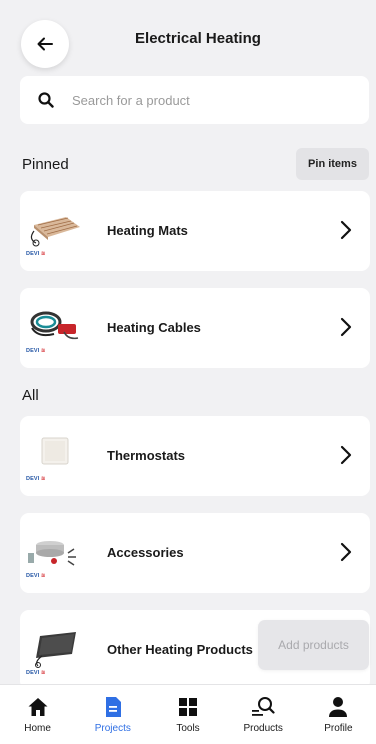 The height and width of the screenshot is (744, 376). Describe the element at coordinates (195, 553) in the screenshot. I see `product-category-accessories: DEVI ≋ Accessories` at that location.